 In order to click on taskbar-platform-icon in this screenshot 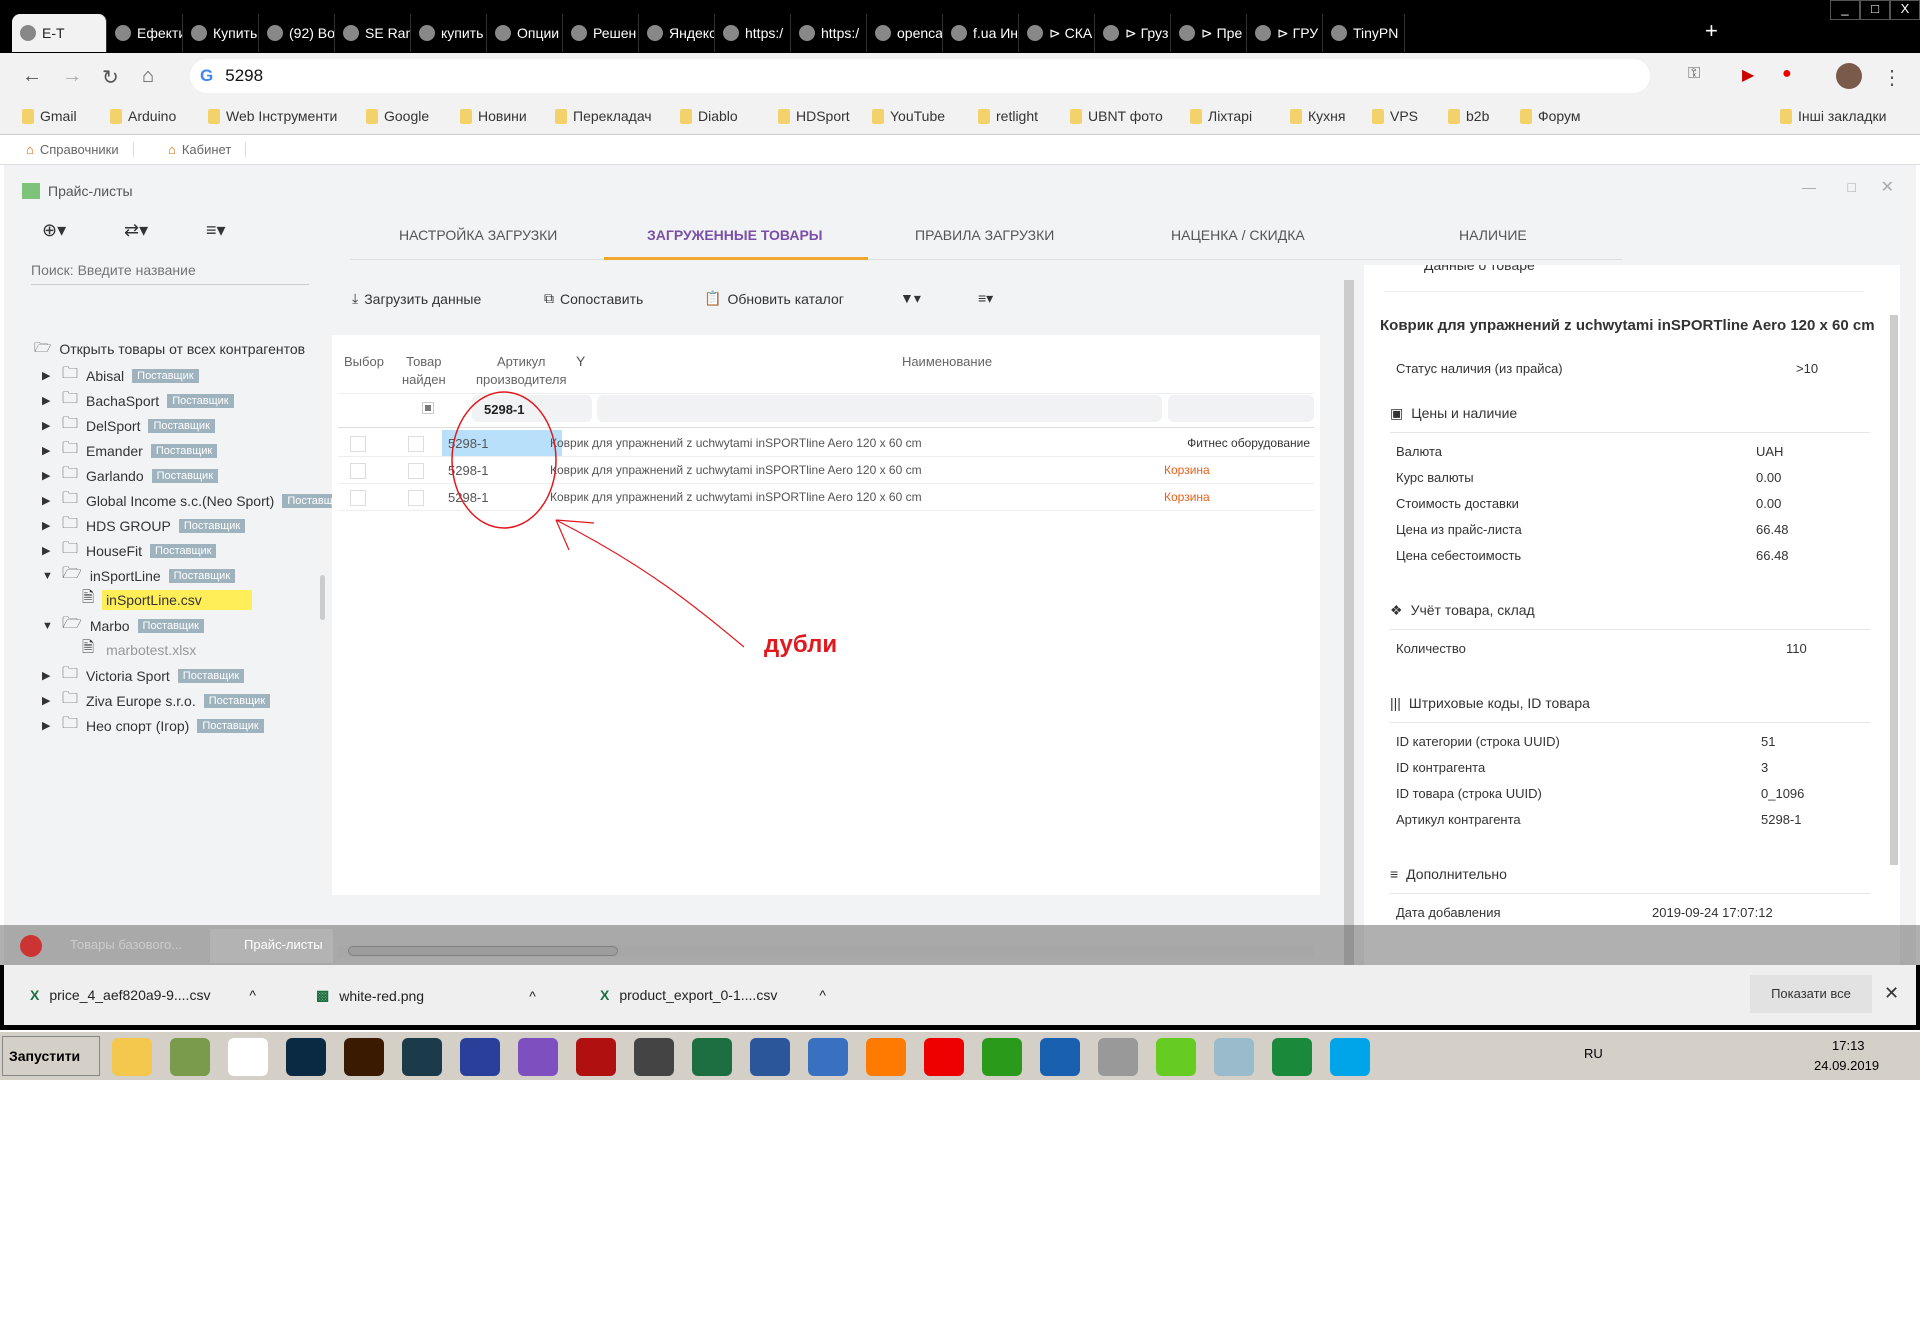, I will do `click(1002, 1057)`.